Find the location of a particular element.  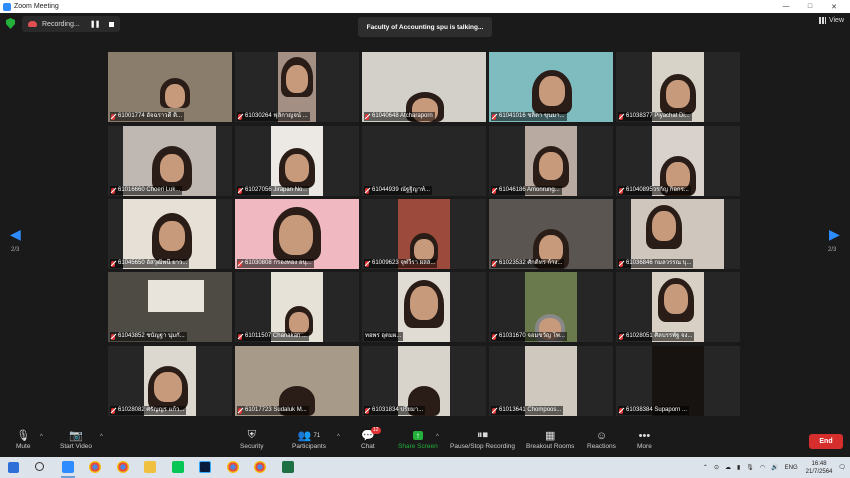

more-icon: ••• is located at coordinates (644, 435).